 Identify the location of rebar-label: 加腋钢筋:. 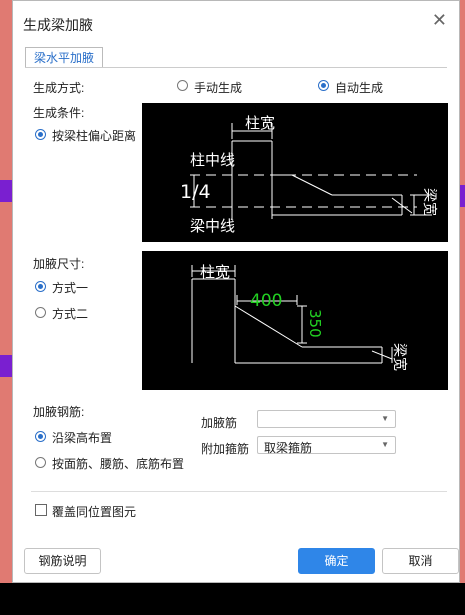
(59, 412).